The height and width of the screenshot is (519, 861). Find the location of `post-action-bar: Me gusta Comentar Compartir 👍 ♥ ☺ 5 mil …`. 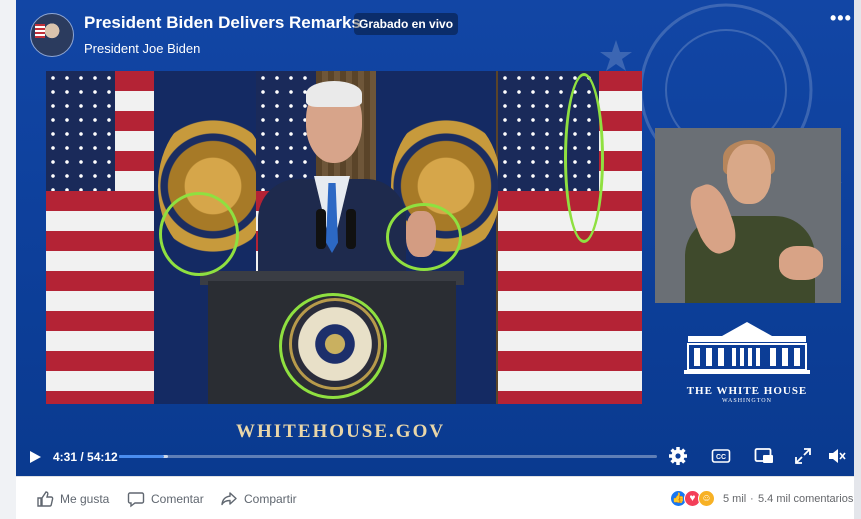

post-action-bar: Me gusta Comentar Compartir 👍 ♥ ☺ 5 mil … is located at coordinates (435, 497).